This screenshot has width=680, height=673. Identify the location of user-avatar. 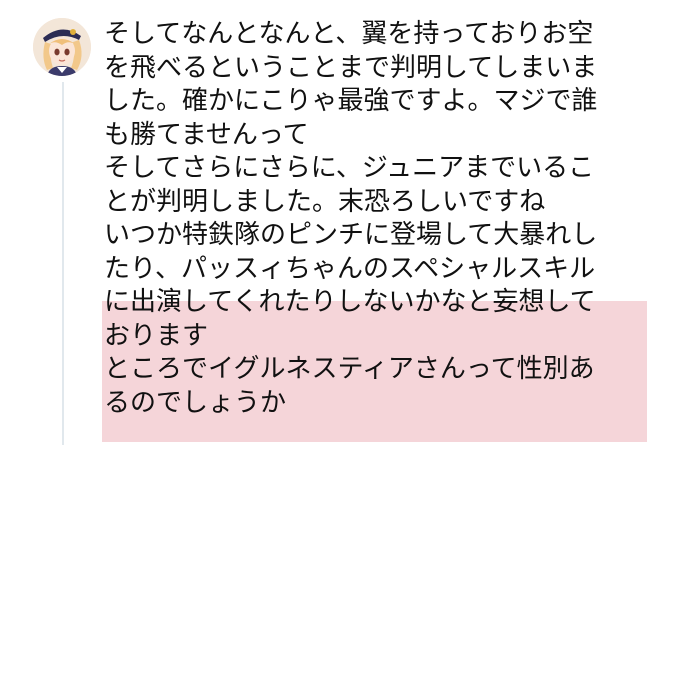
(62, 47).